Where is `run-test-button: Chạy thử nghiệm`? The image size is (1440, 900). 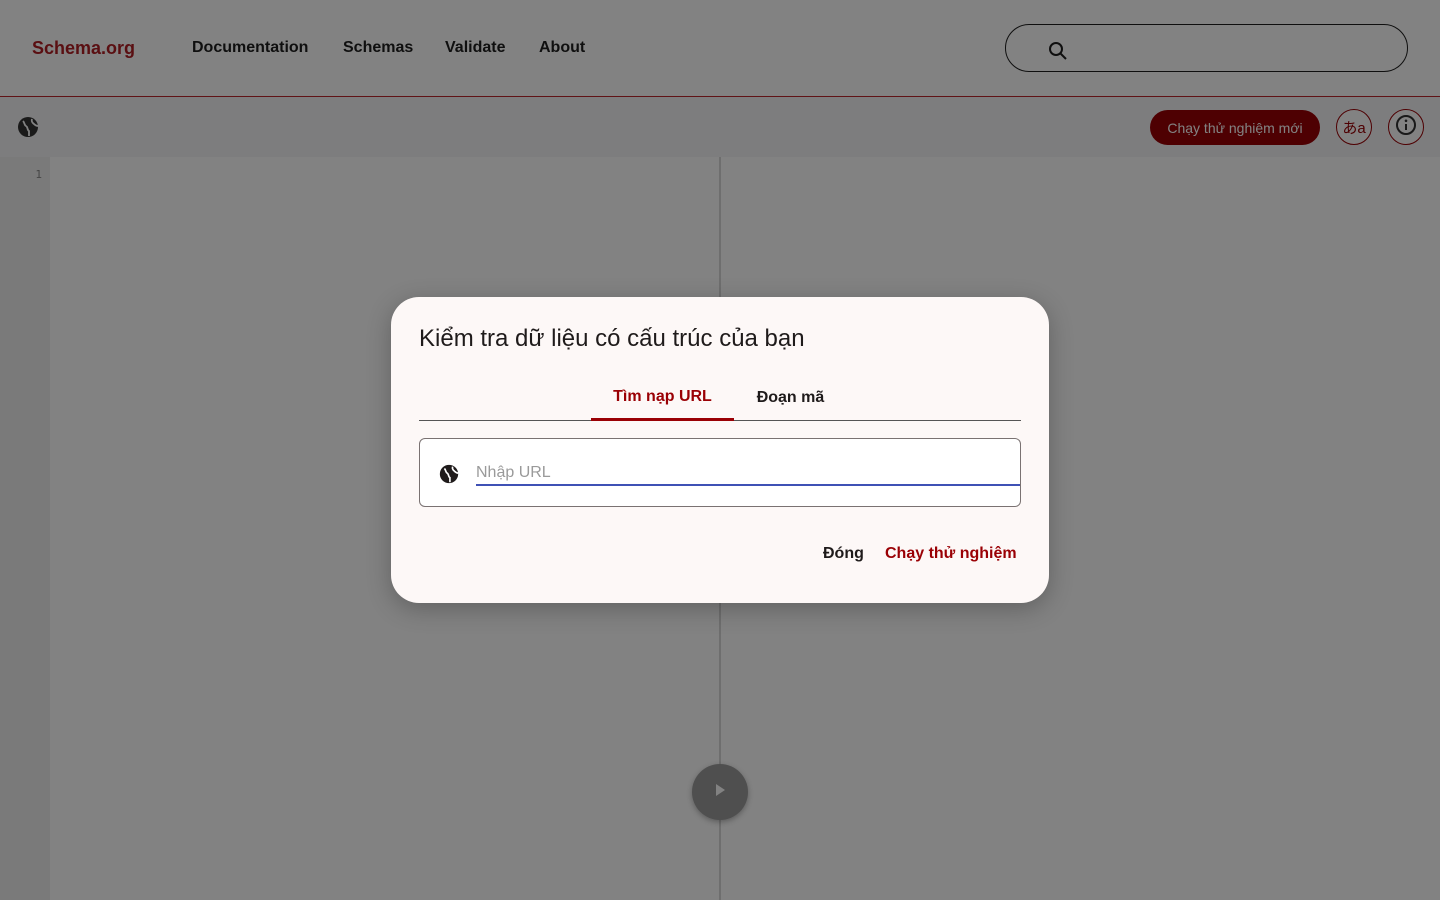
run-test-button: Chạy thử nghiệm is located at coordinates (951, 554).